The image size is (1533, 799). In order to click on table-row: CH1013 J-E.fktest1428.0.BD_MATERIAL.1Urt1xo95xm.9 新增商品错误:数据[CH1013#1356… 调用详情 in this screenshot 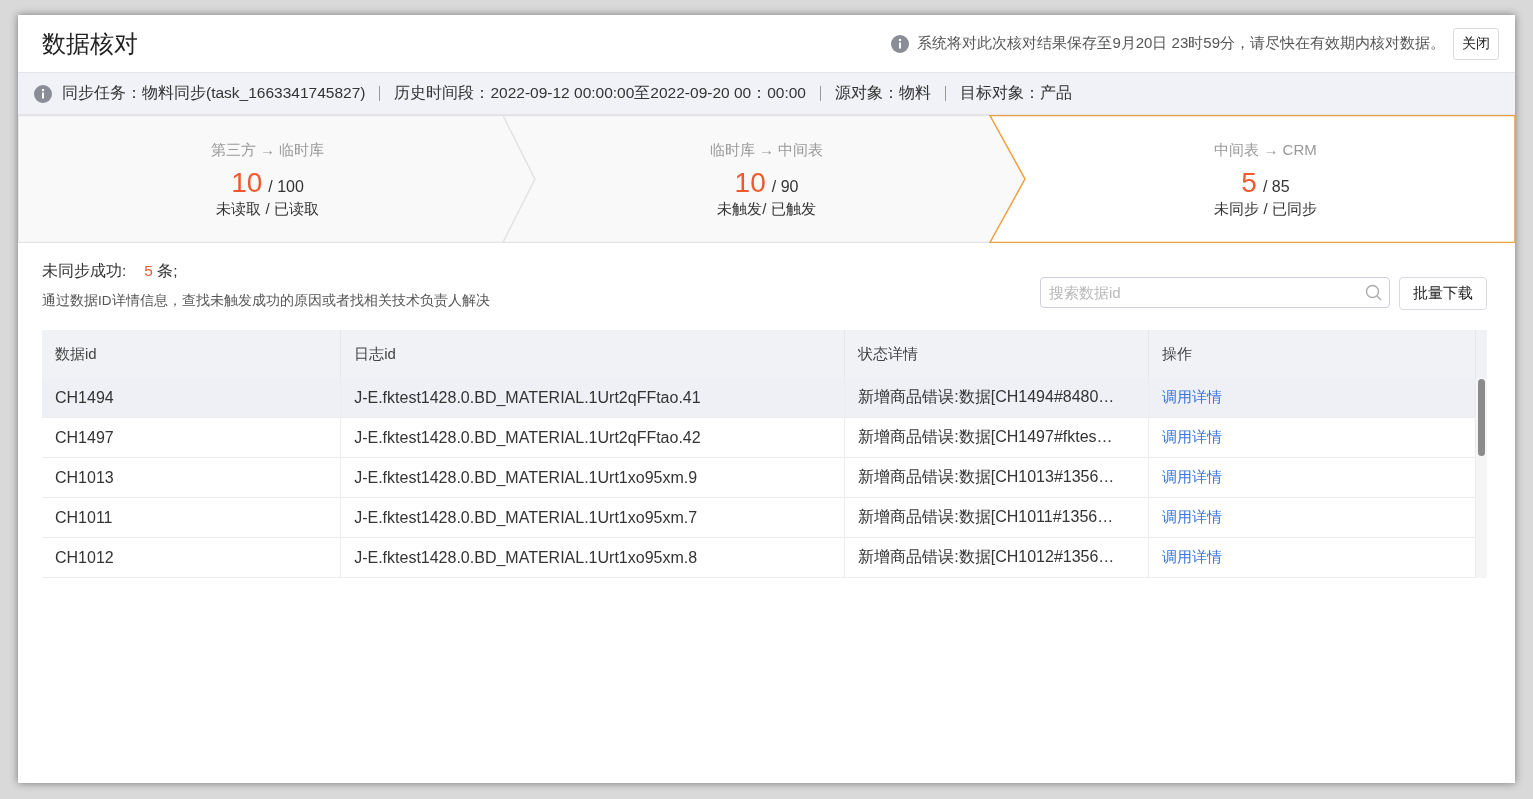, I will do `click(759, 477)`.